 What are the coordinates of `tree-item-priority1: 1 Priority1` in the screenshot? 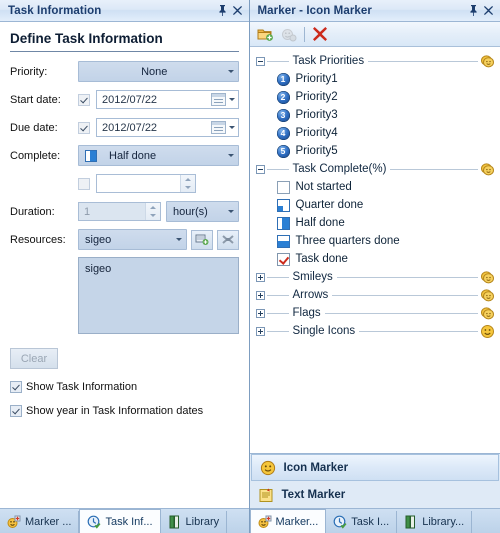 It's located at (375, 79).